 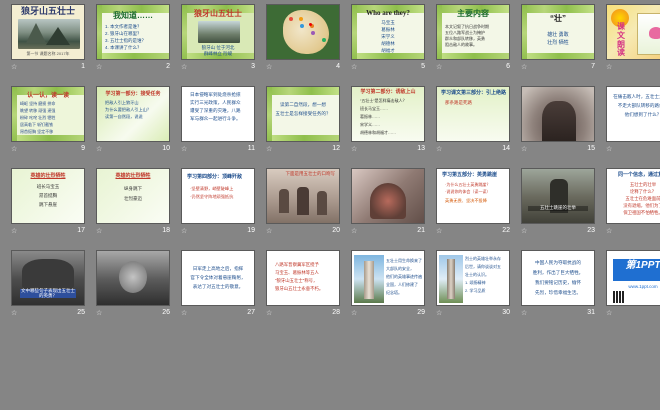 I want to click on slide-thumbnail: 狼牙山五壮士 狼牙山 位于河北 群峰林立 险峻, so click(x=218, y=32).